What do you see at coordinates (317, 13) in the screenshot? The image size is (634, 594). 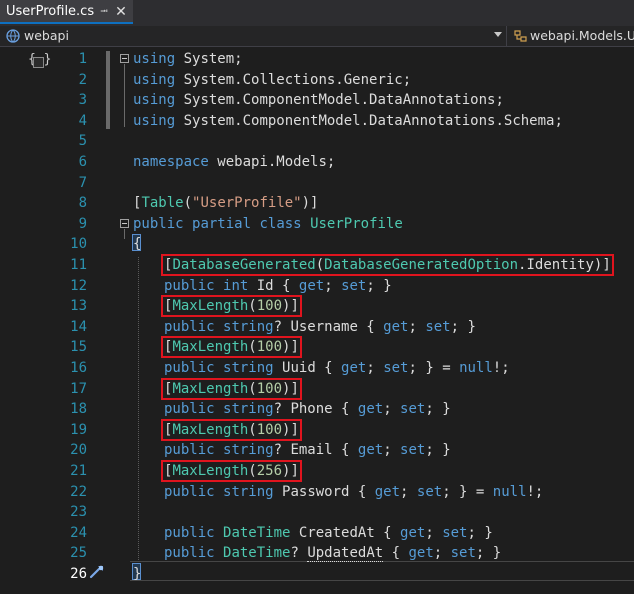 I see `document-tab-strip: UserProfile.cs ⭲ ✕` at bounding box center [317, 13].